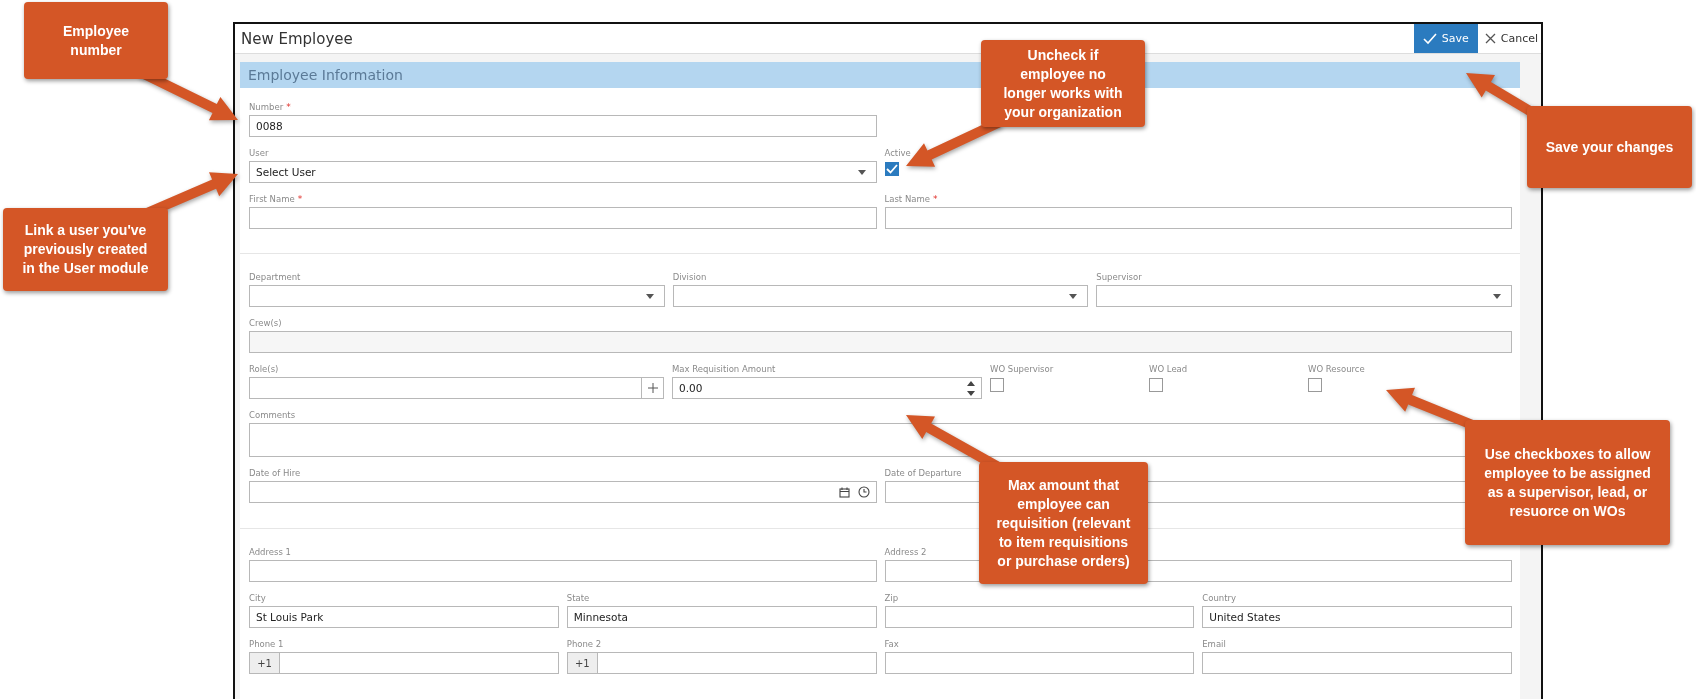  I want to click on checkmark-icon, so click(1429, 38).